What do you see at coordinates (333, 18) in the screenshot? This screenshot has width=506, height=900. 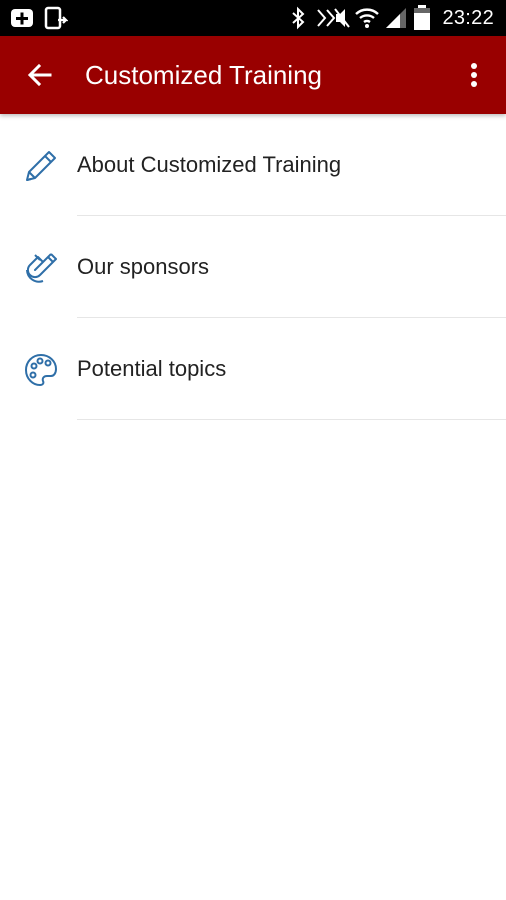 I see `mute-icon` at bounding box center [333, 18].